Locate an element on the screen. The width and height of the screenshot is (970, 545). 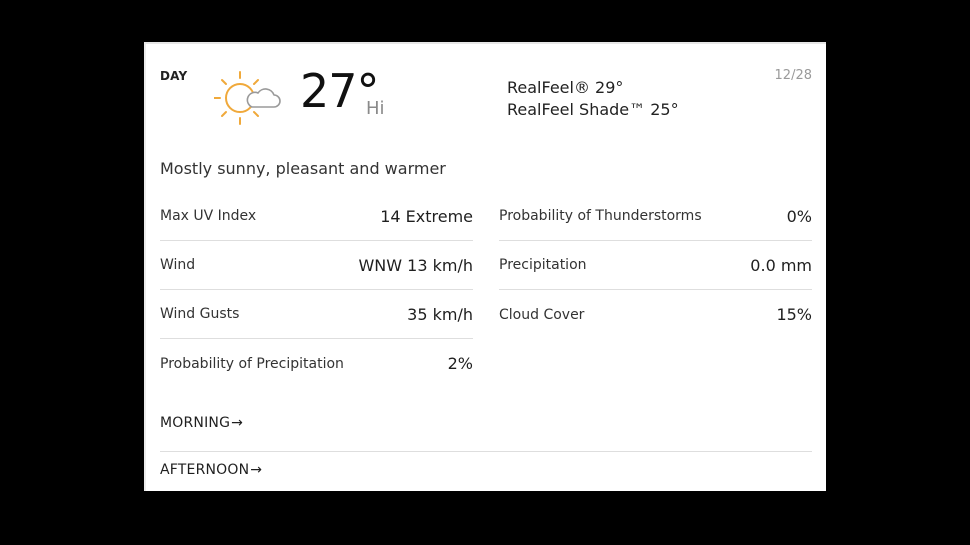
detail-row-precipitation: Precipitation 0.0 mm is located at coordinates (655, 265).